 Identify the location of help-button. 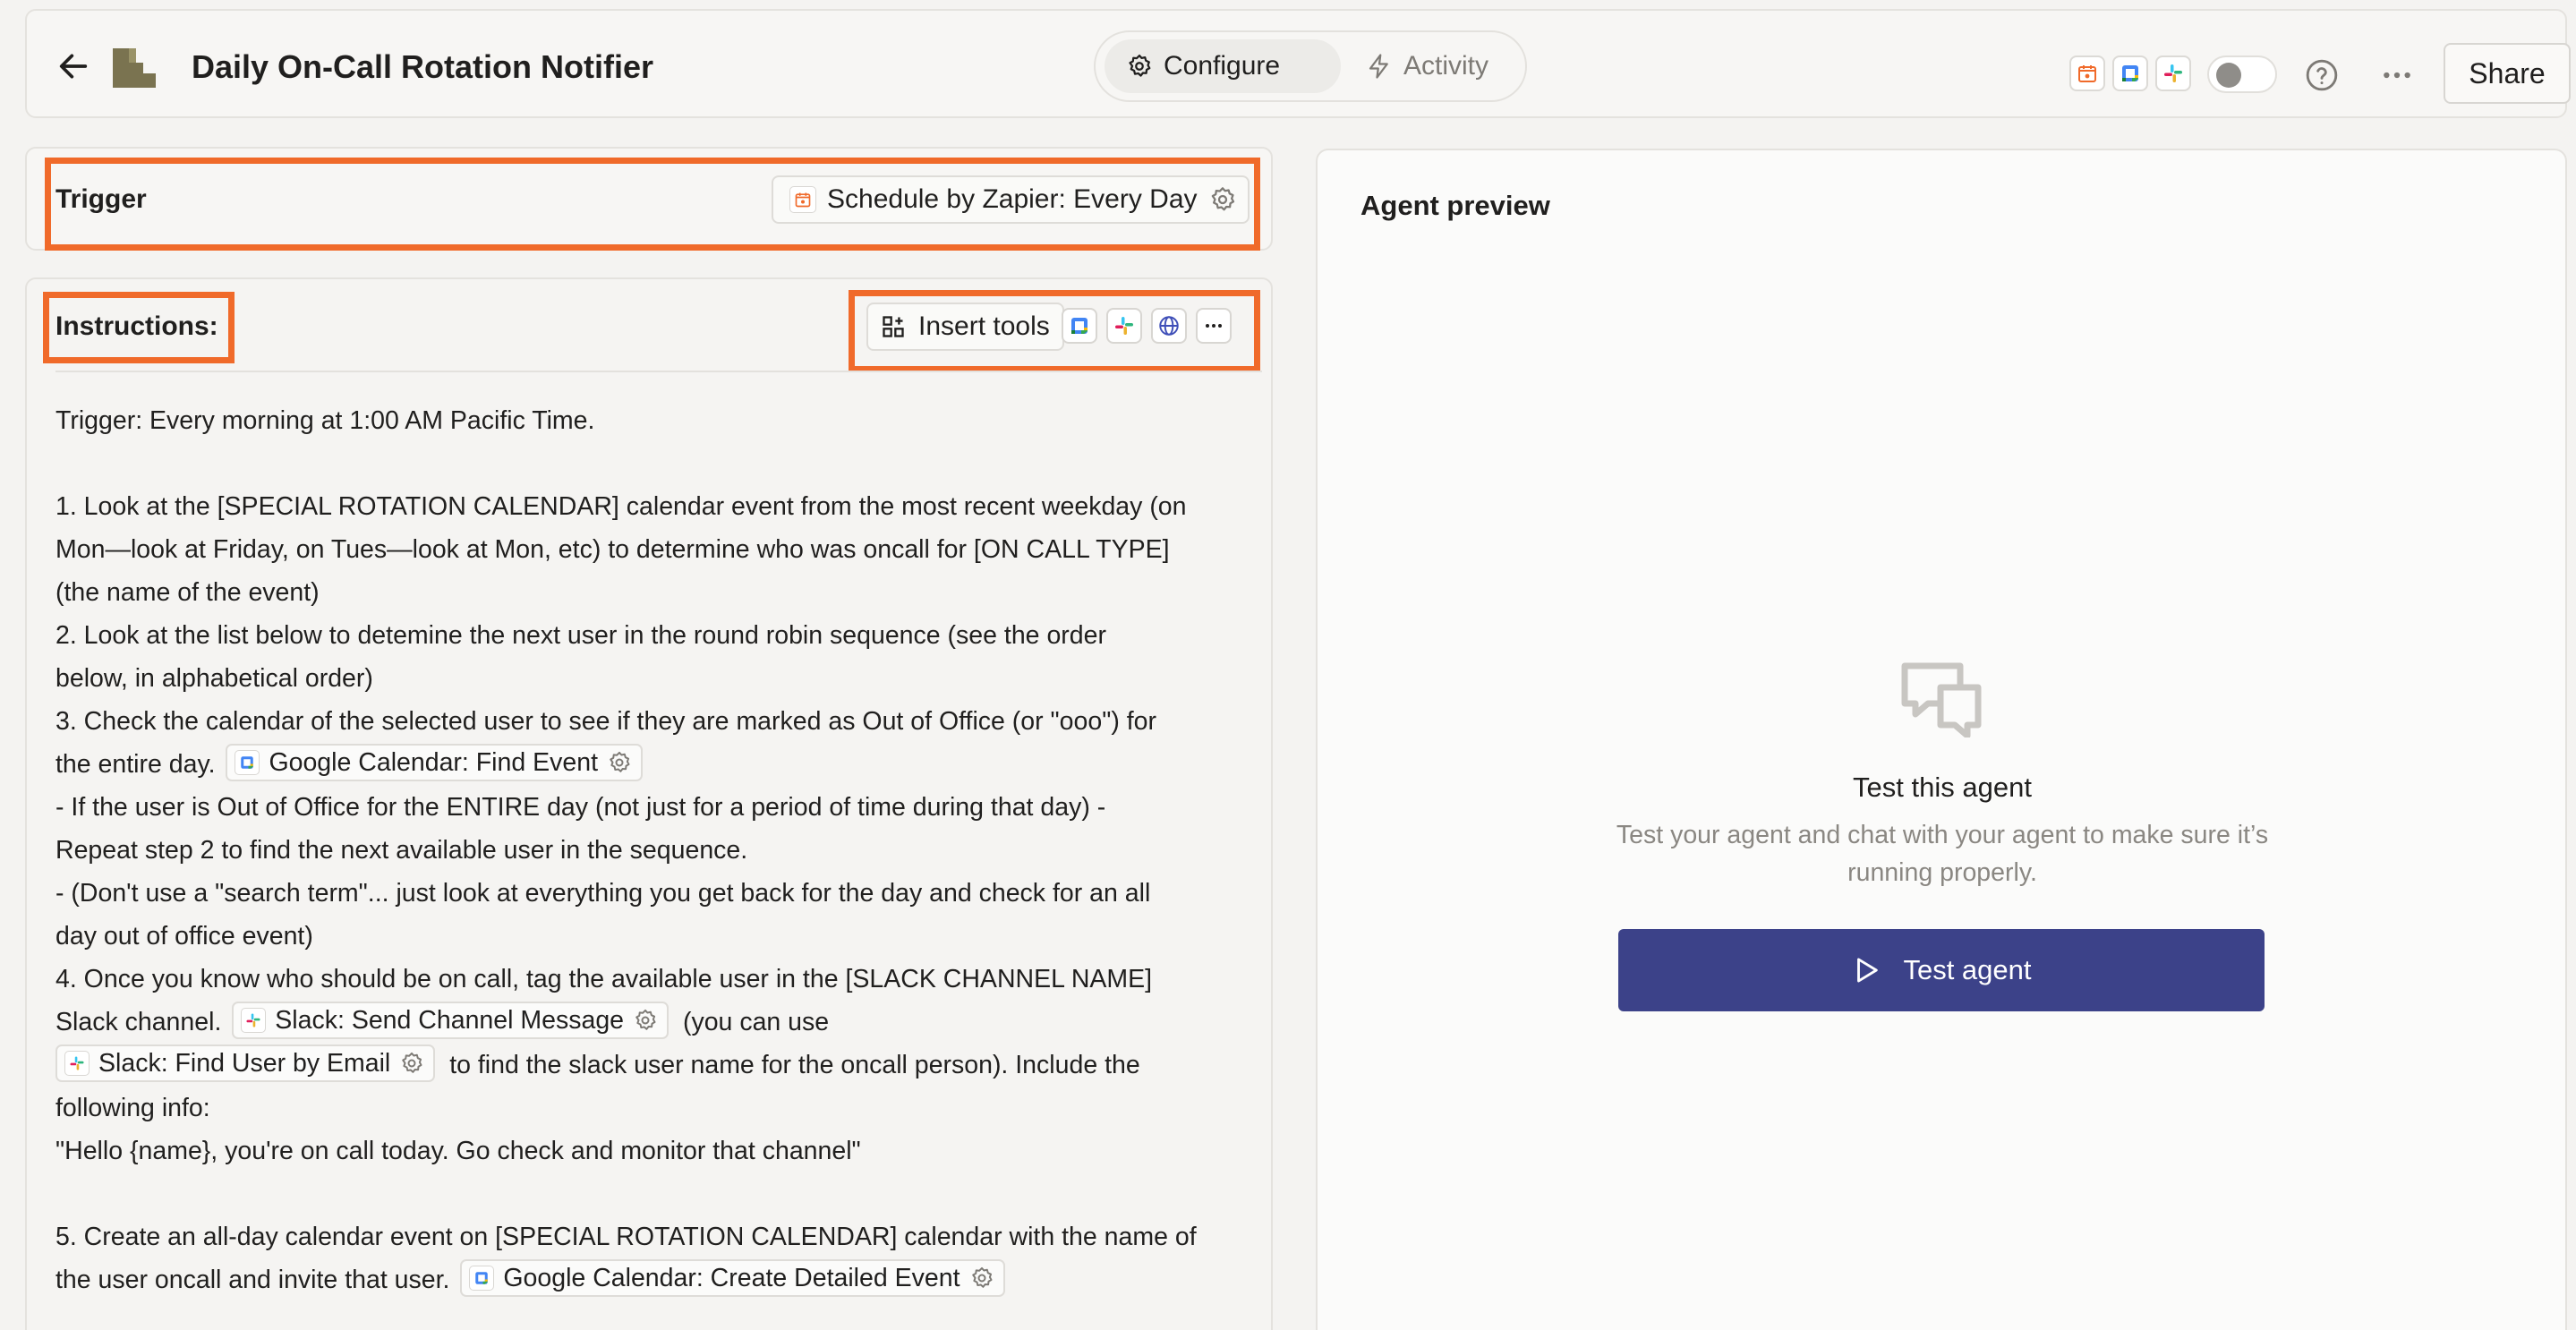
(2322, 75).